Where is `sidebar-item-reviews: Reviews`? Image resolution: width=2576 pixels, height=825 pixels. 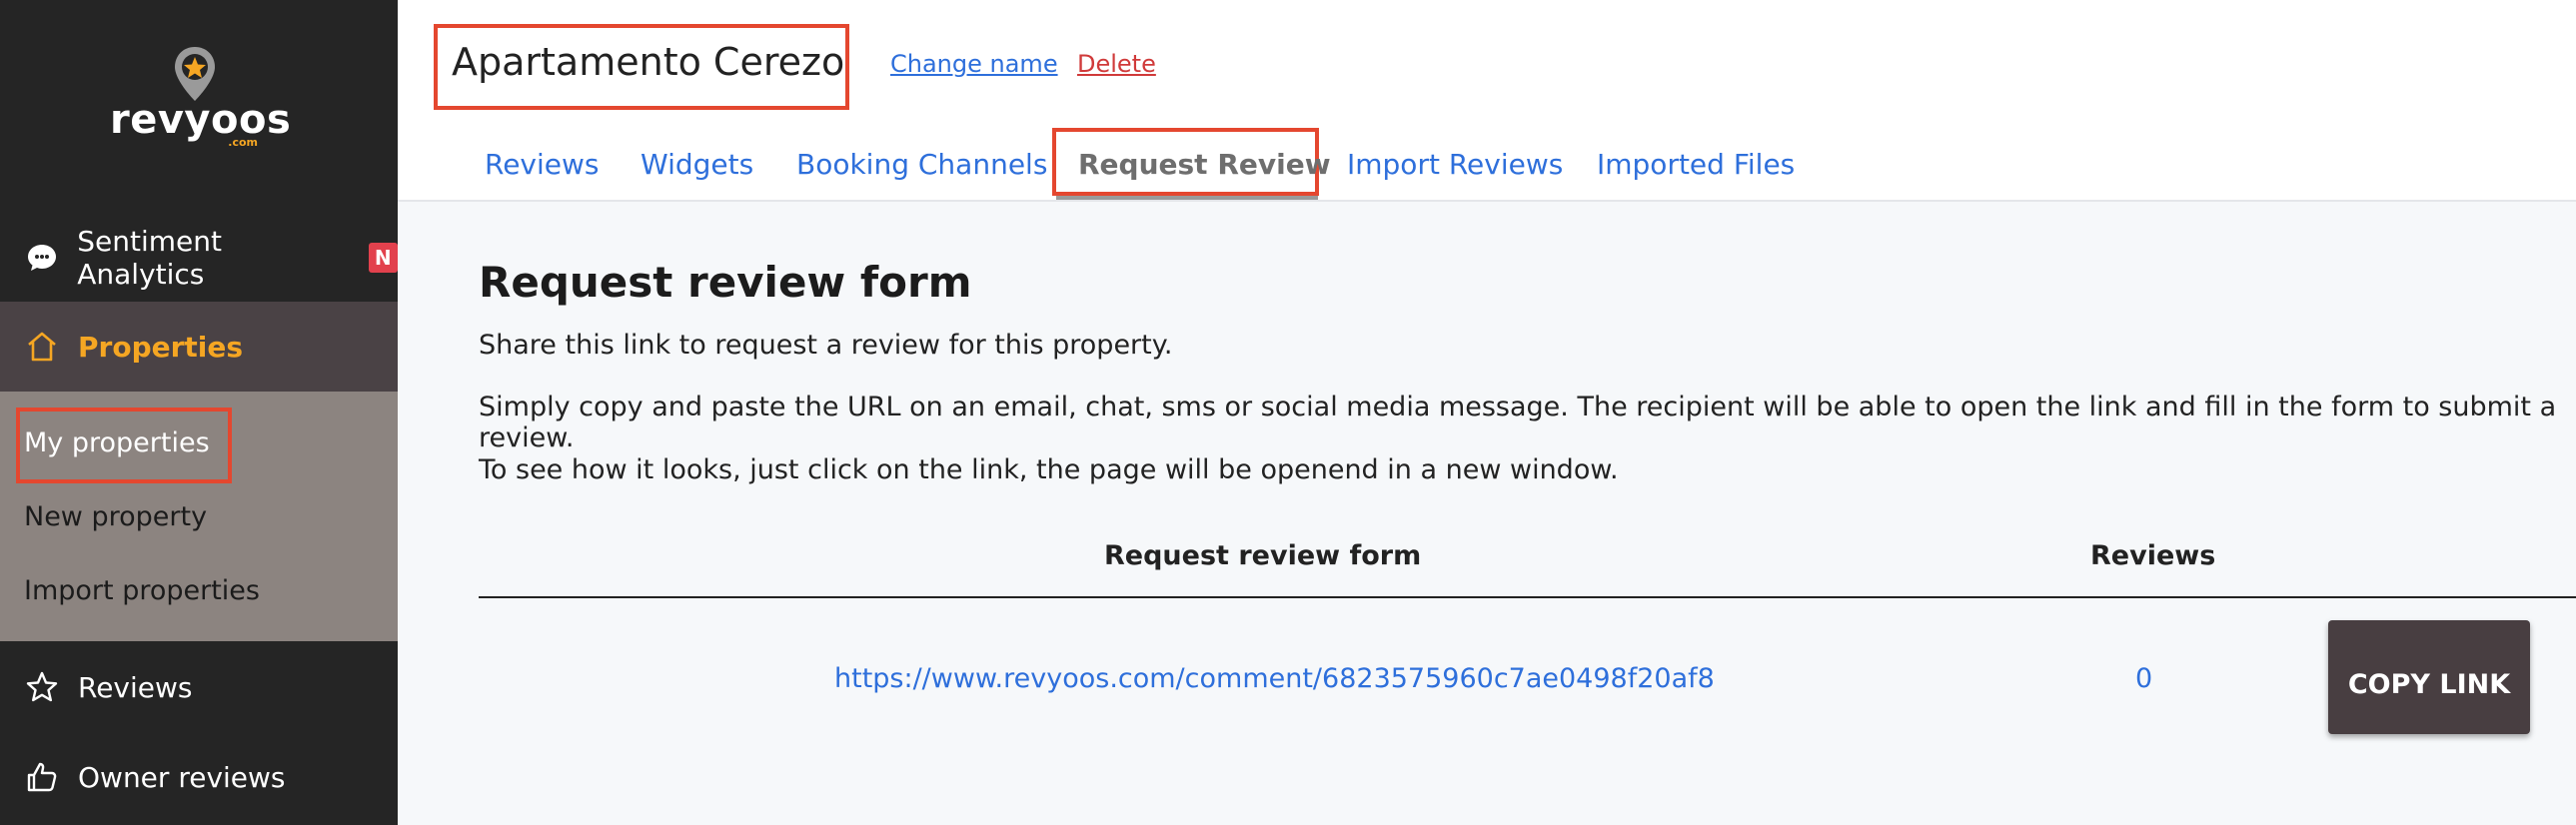 sidebar-item-reviews: Reviews is located at coordinates (199, 687).